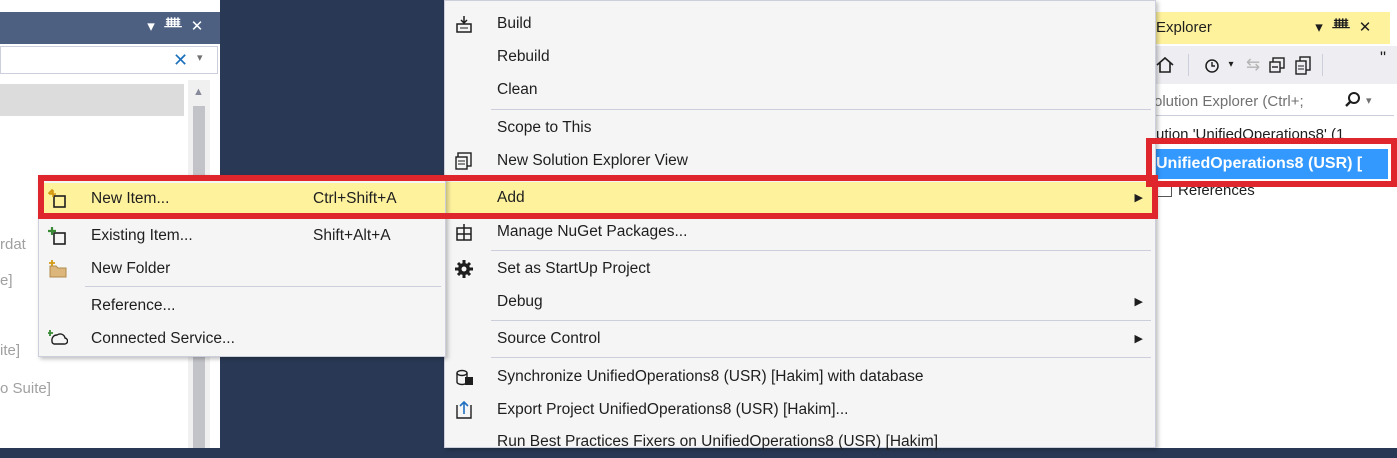 This screenshot has height=458, width=1397. I want to click on connected-service-icon, so click(58, 339).